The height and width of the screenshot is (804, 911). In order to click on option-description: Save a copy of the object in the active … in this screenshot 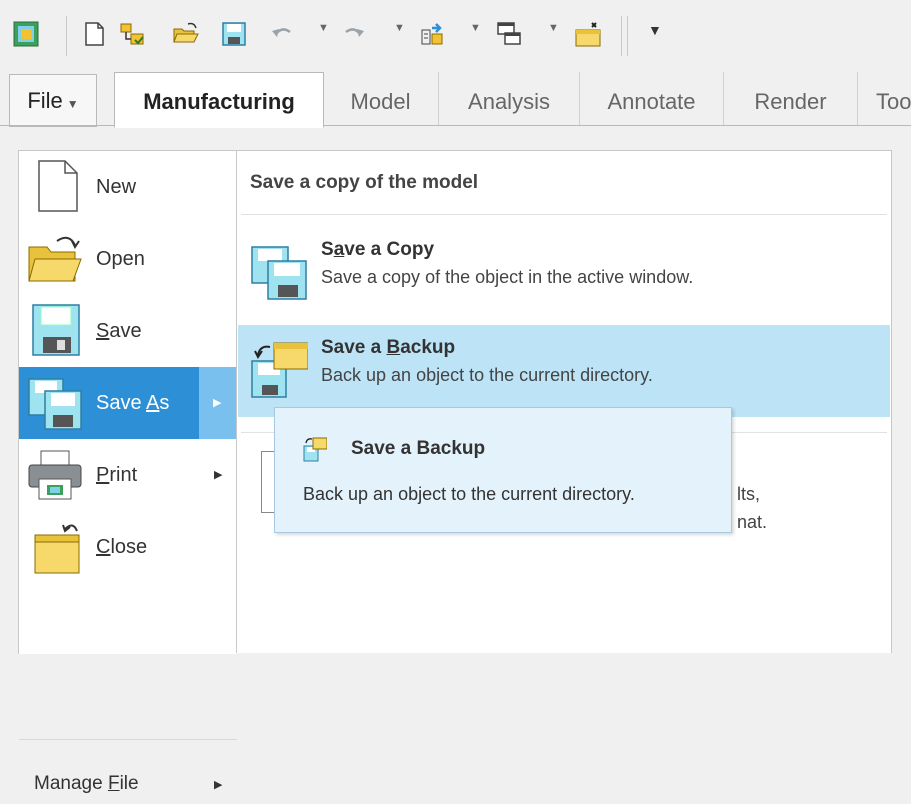, I will do `click(507, 277)`.